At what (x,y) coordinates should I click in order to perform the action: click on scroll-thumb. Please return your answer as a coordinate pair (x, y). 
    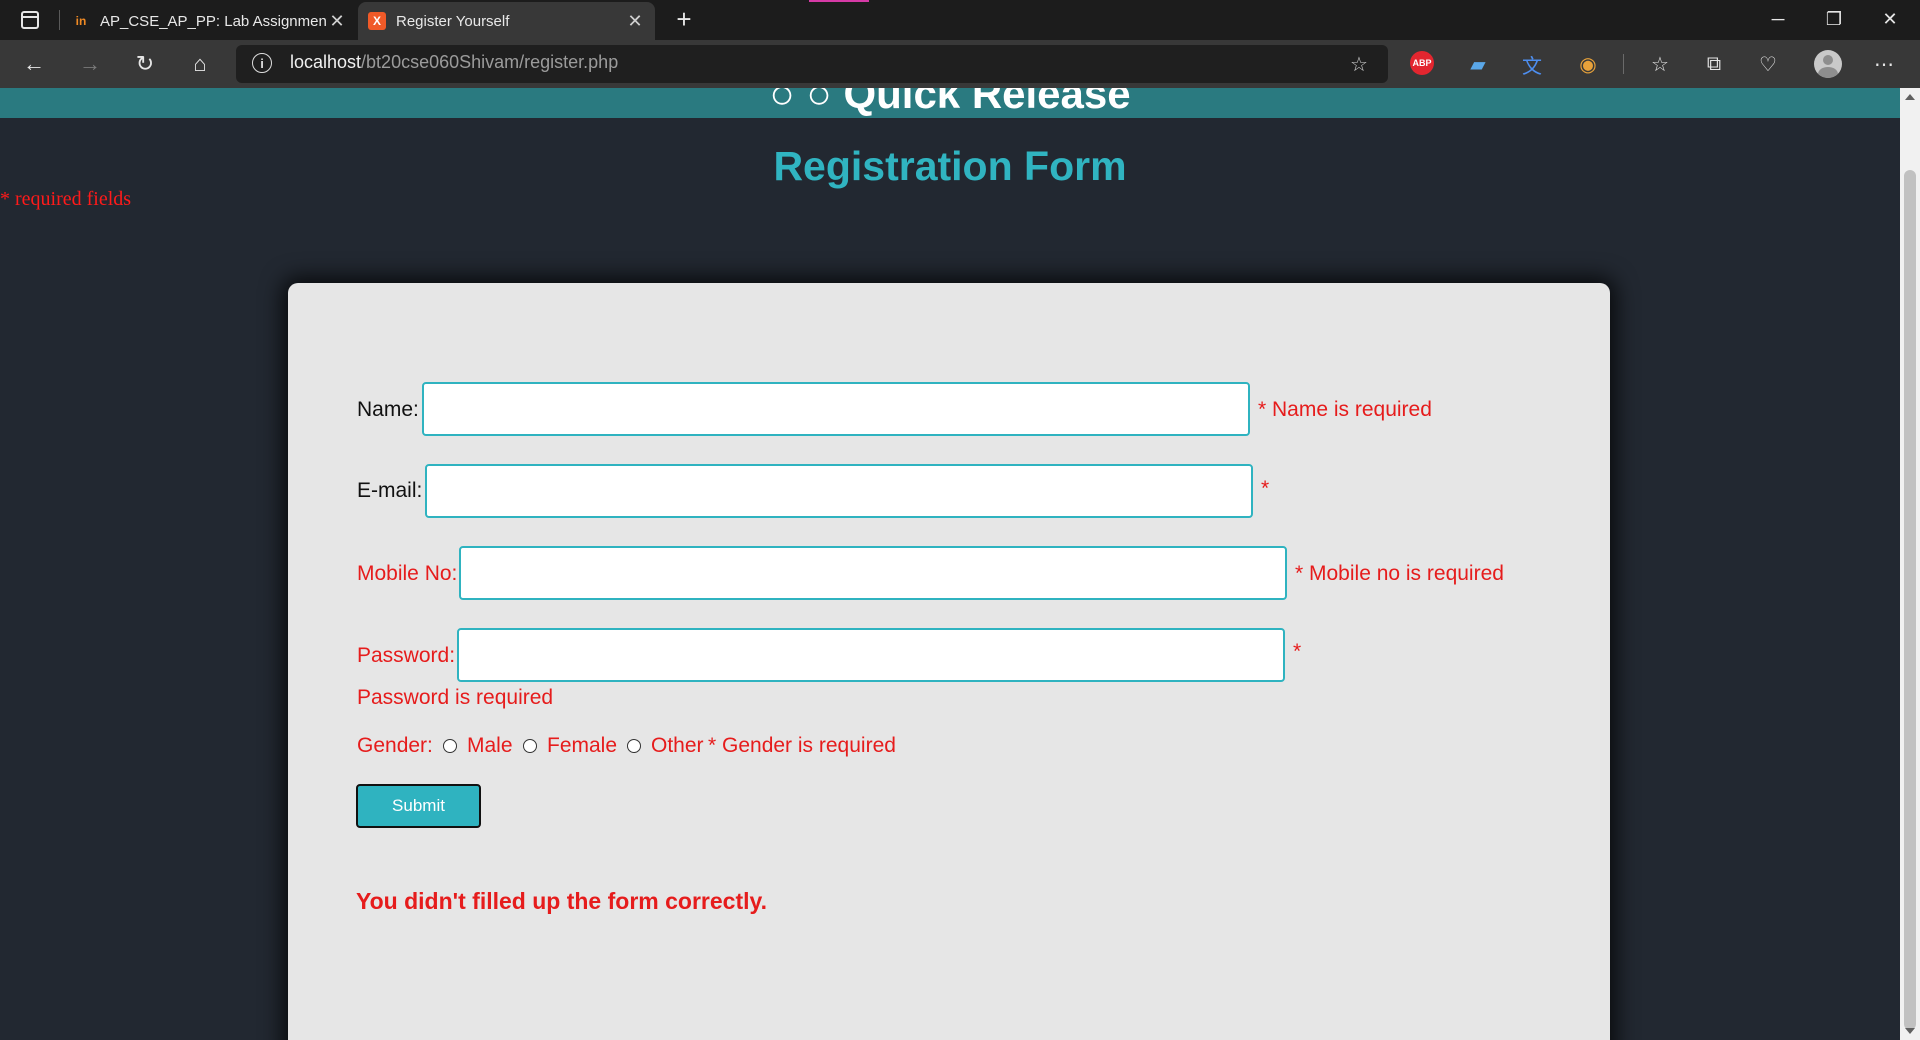
    Looking at the image, I should click on (1910, 600).